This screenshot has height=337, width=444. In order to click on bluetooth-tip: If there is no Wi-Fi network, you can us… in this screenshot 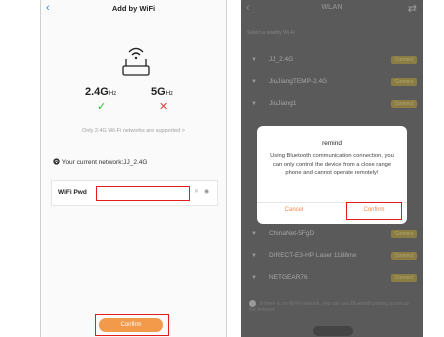, I will do `click(333, 306)`.